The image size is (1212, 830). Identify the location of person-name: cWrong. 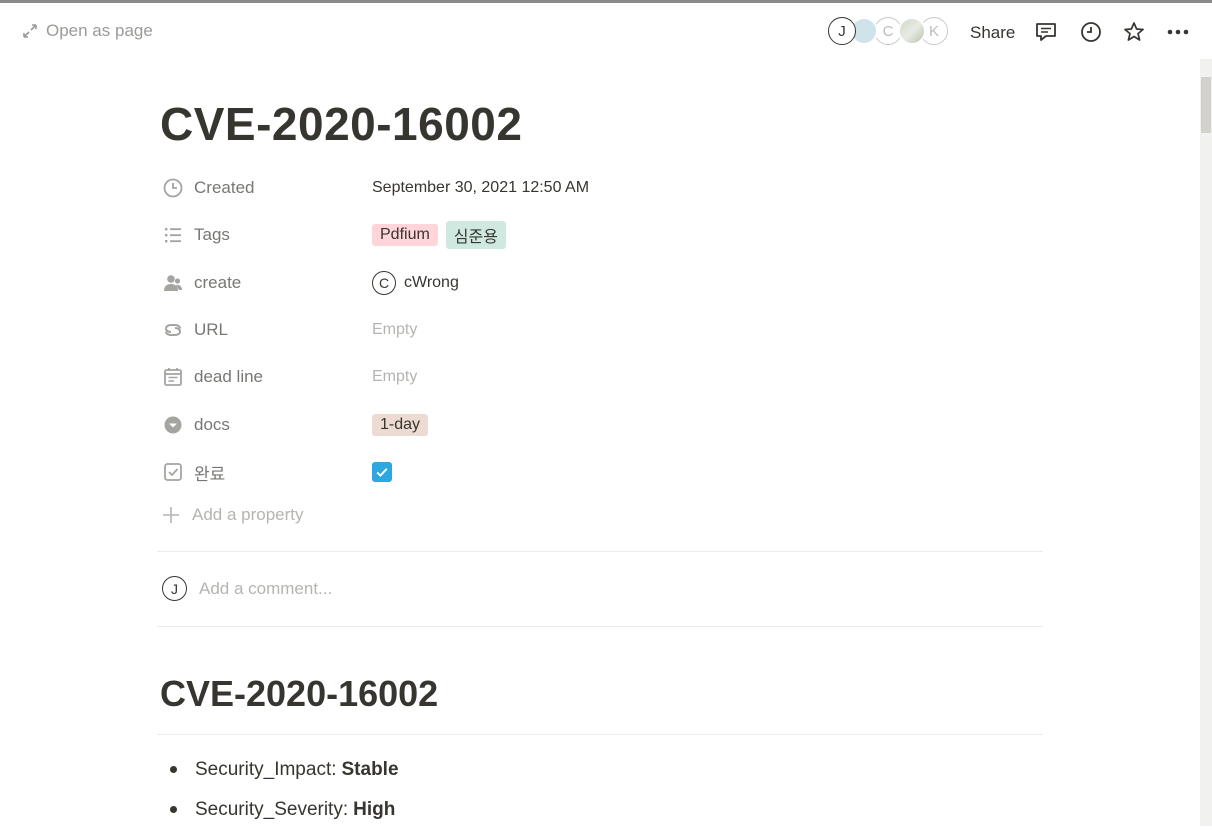
(431, 282).